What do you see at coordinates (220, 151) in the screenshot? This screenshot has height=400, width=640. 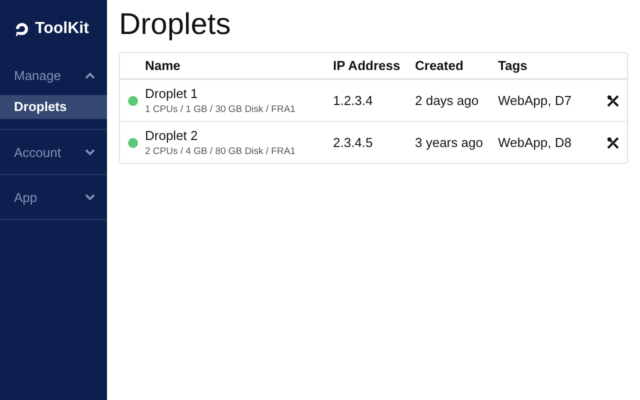 I see `droplet-specs: 2 CPUs / 4 GB / 80 GB Disk / FRA1` at bounding box center [220, 151].